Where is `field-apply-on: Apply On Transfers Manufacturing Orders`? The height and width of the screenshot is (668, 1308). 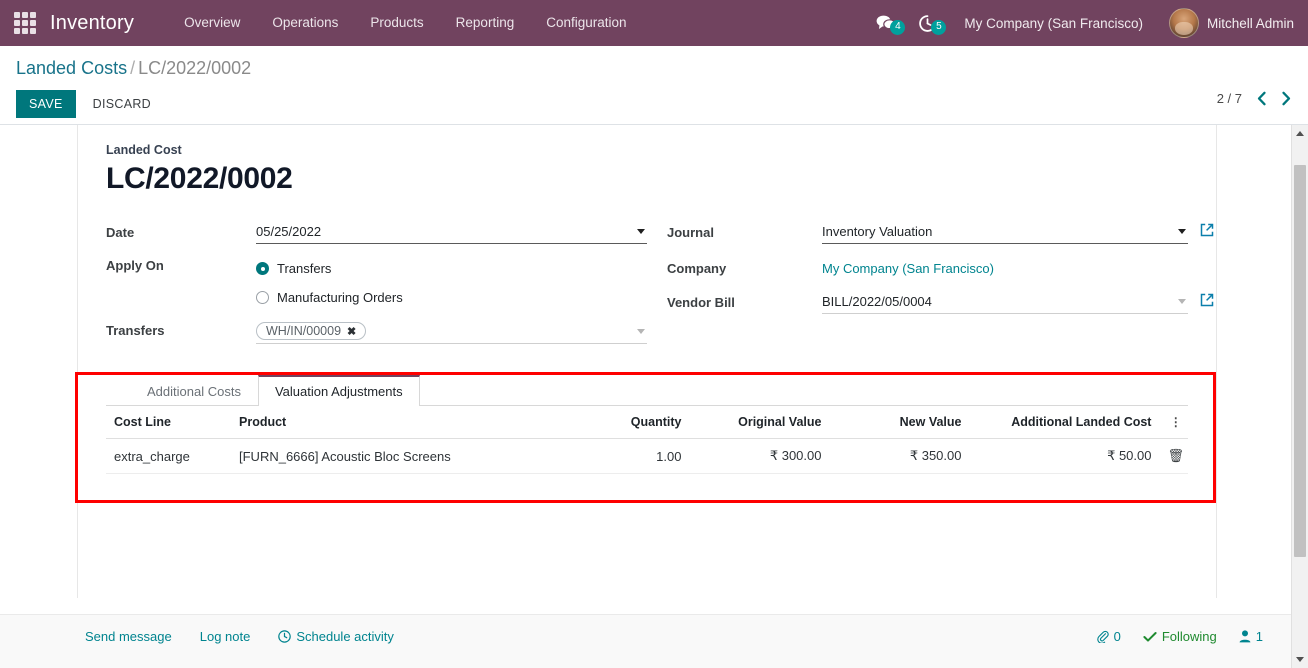 field-apply-on: Apply On Transfers Manufacturing Orders is located at coordinates (376, 283).